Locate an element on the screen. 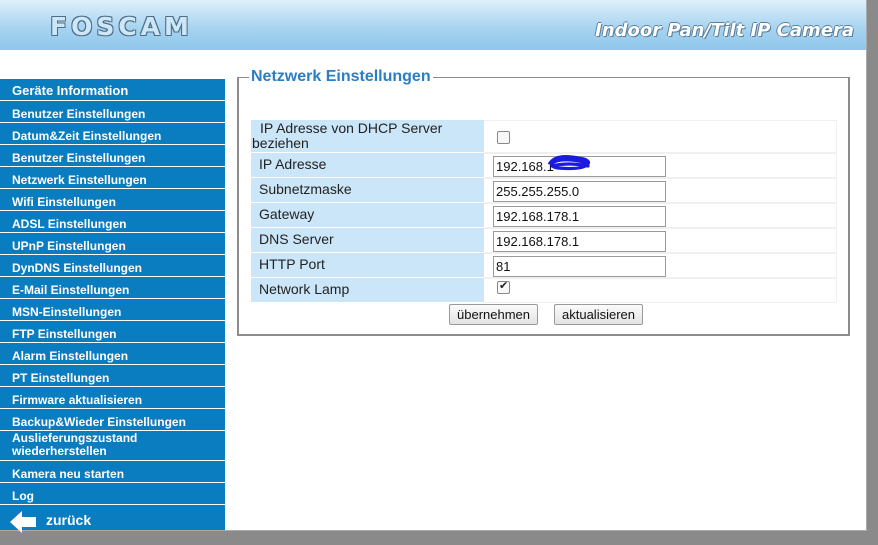 Image resolution: width=878 pixels, height=545 pixels. subnet-label: Subnetzmaske is located at coordinates (367, 190).